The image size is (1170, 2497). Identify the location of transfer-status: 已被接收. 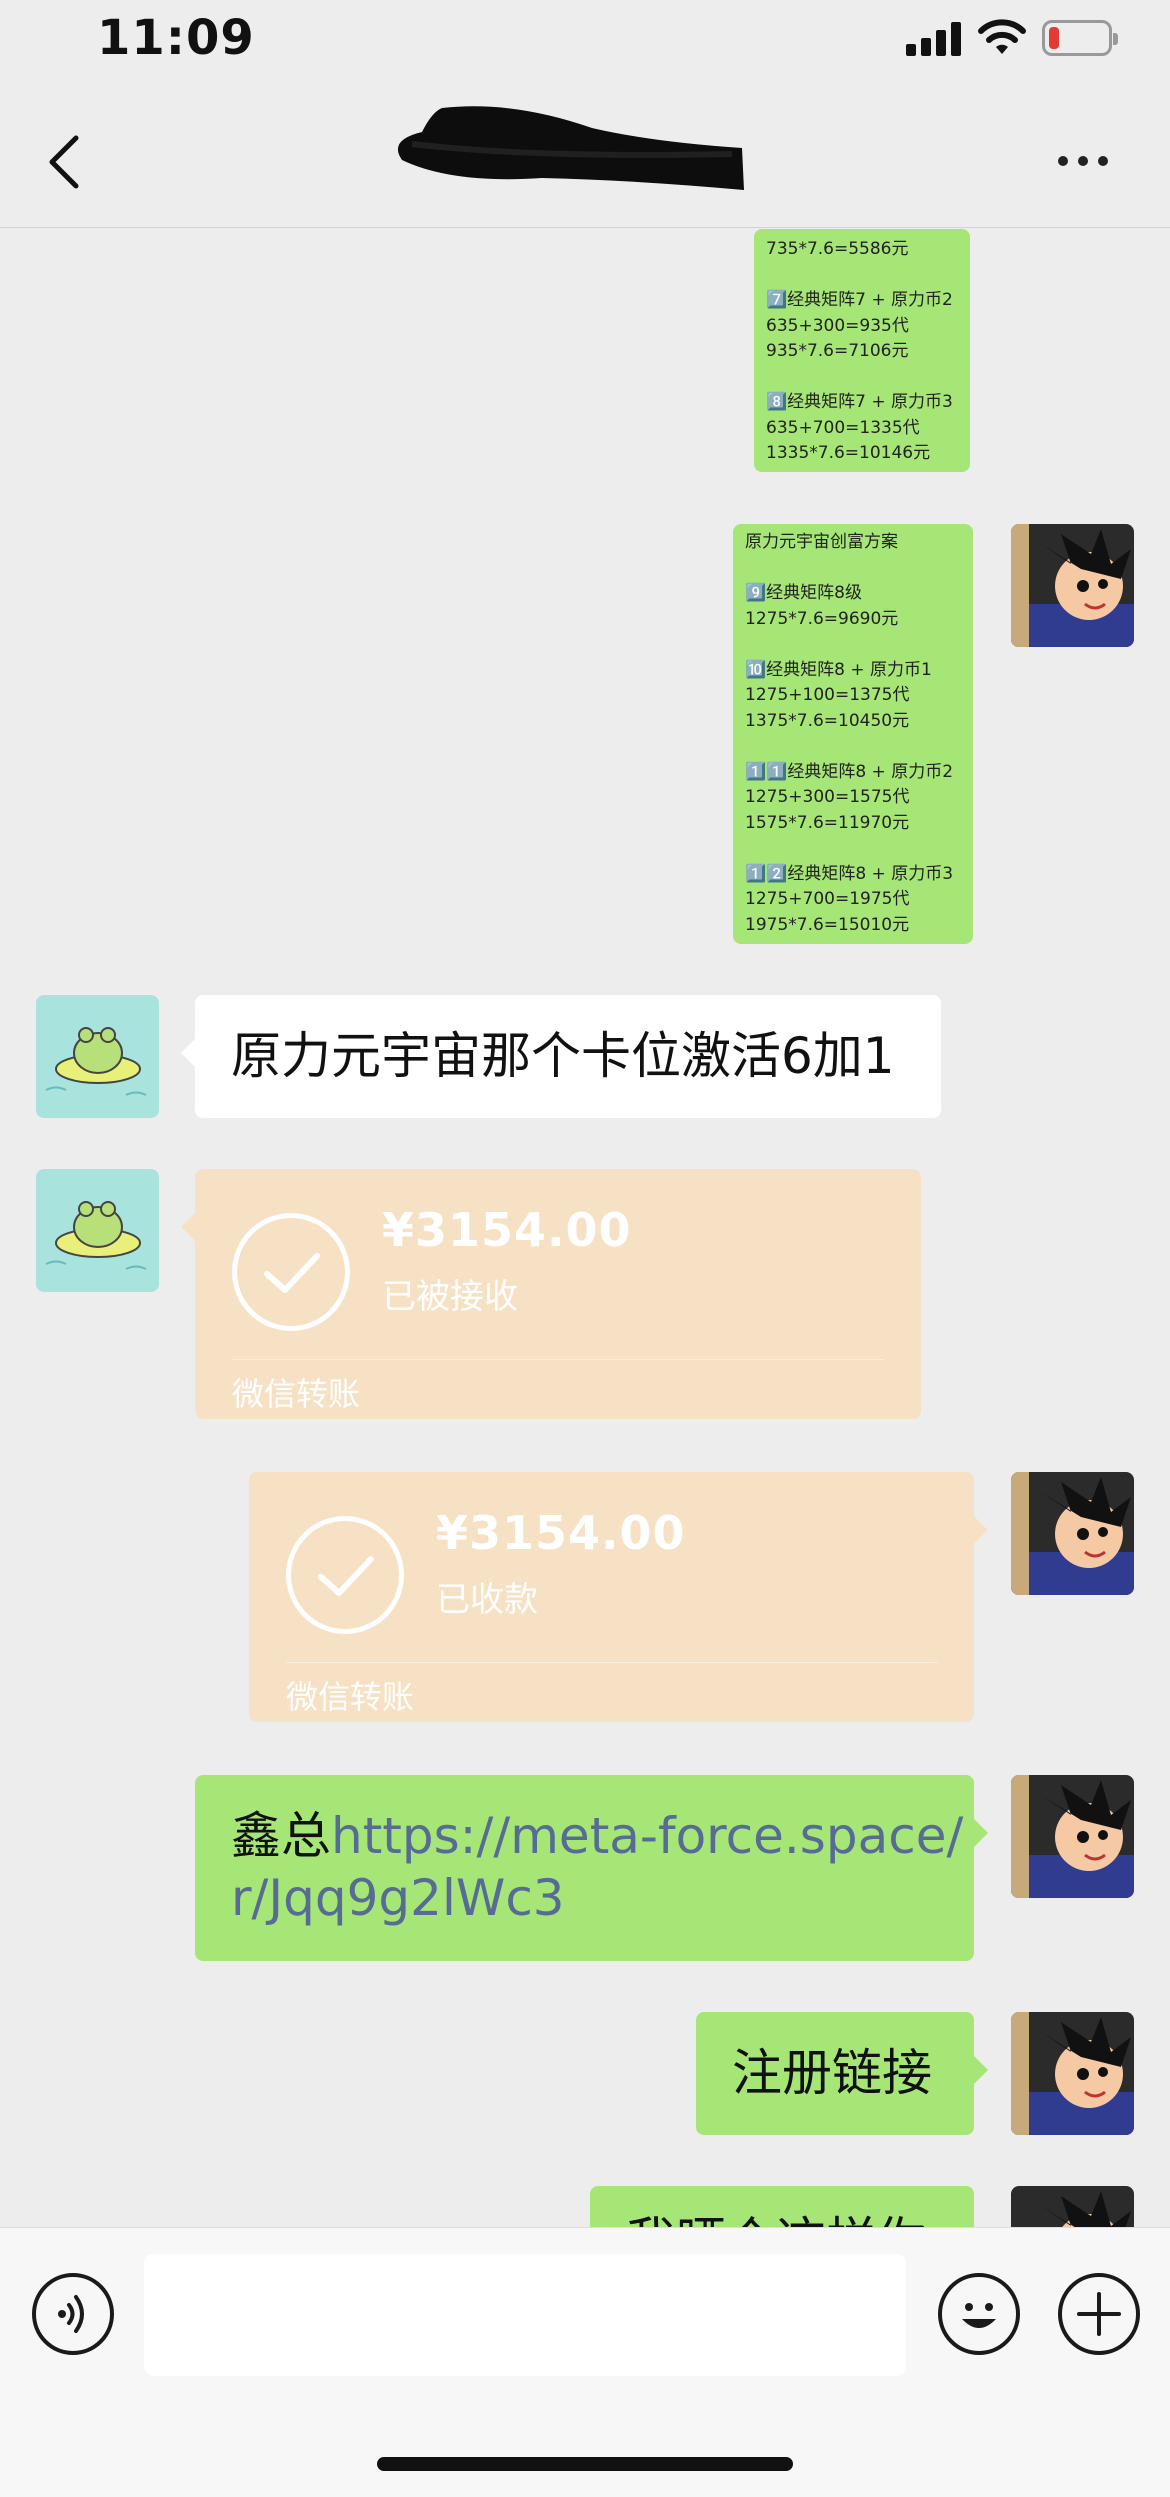
(450, 1297).